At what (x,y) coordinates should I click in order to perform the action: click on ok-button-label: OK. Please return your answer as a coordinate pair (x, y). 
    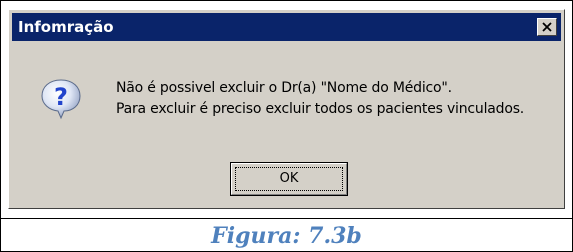
    Looking at the image, I should click on (289, 178).